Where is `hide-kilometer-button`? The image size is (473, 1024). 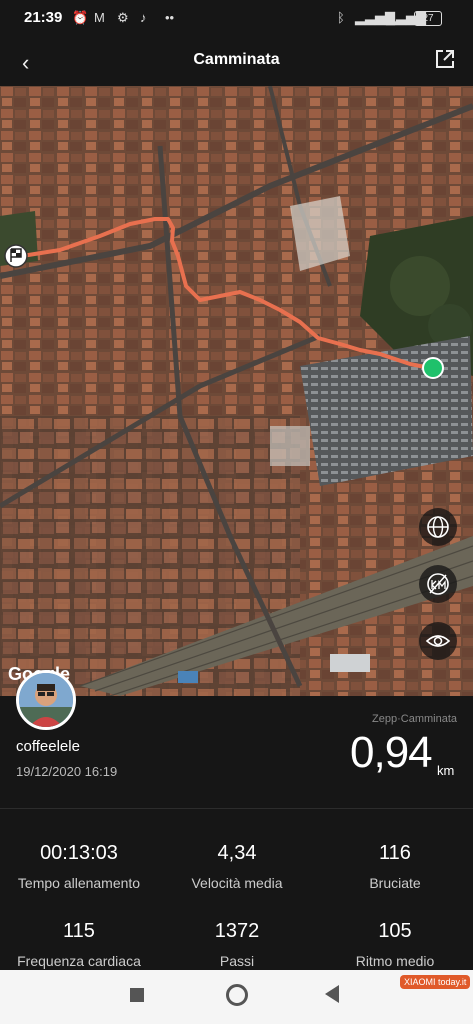 hide-kilometer-button is located at coordinates (438, 584).